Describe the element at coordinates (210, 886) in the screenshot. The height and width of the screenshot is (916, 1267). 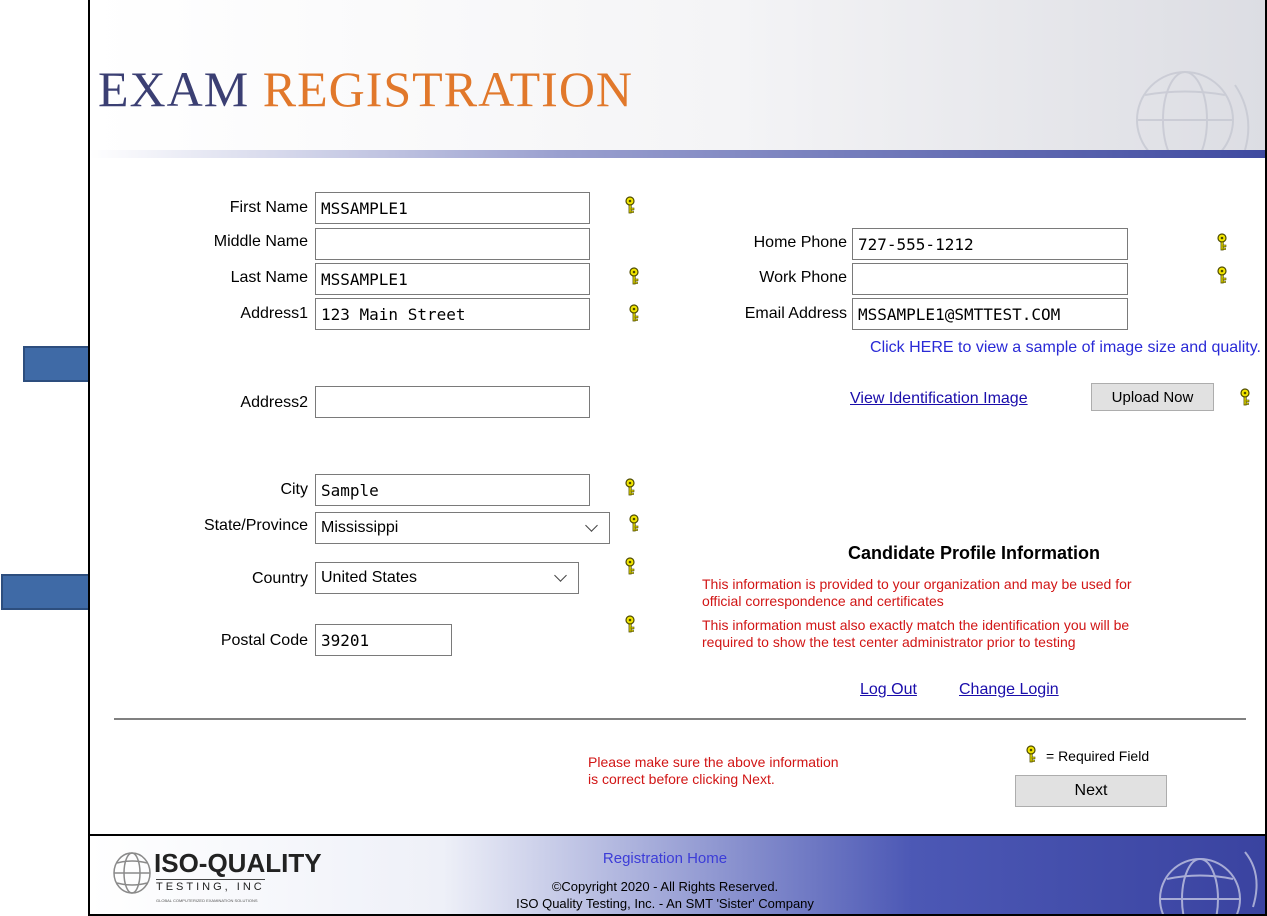
I see `footer-logo-sub: TESTING, INC` at that location.